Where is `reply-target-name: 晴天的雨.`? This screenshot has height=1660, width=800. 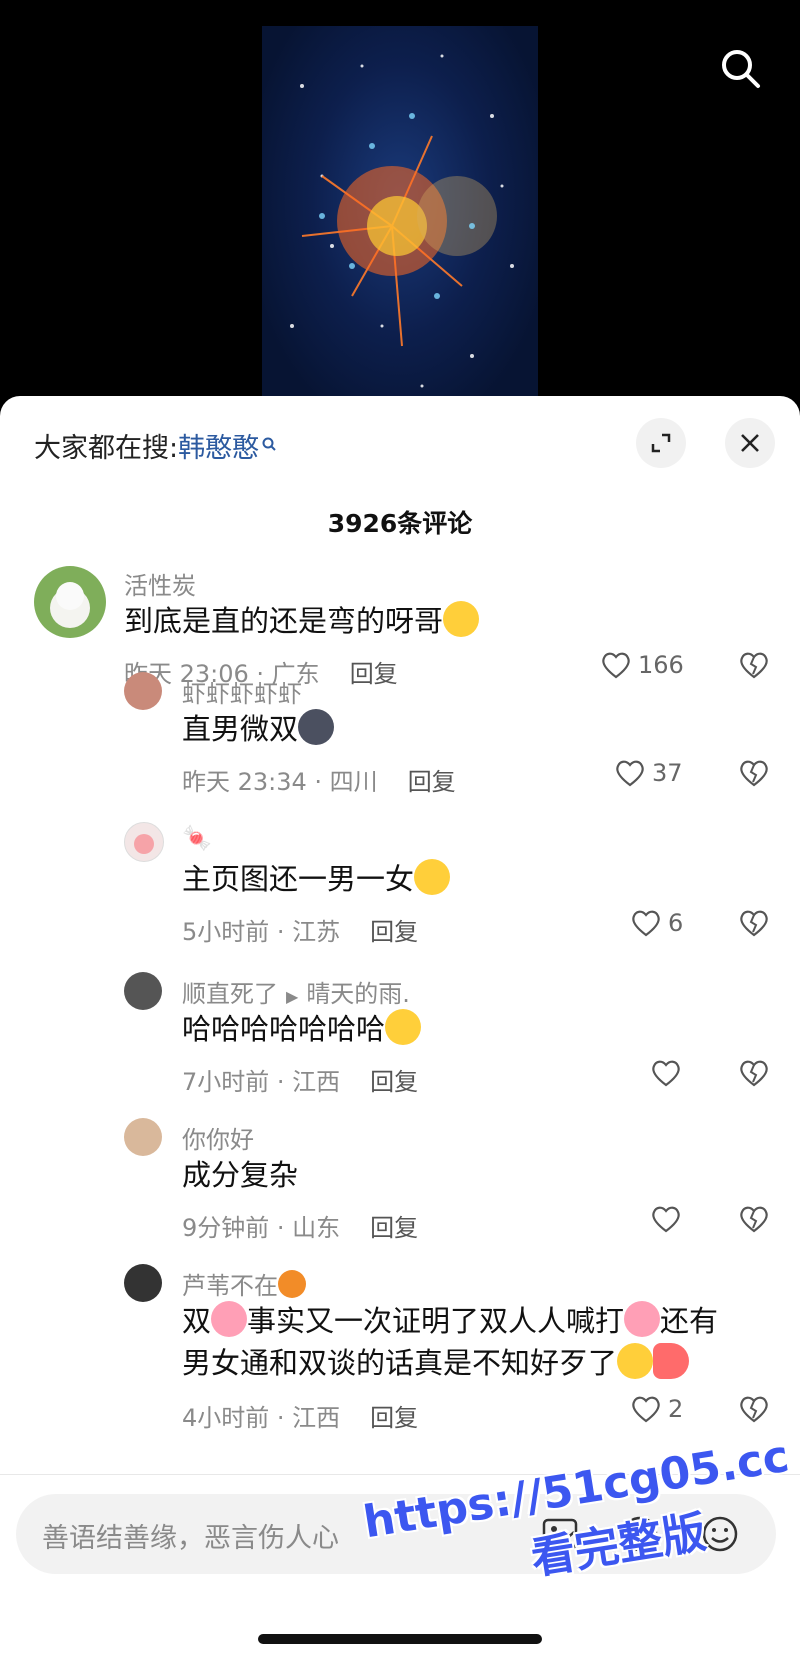
reply-target-name: 晴天的雨. is located at coordinates (358, 994).